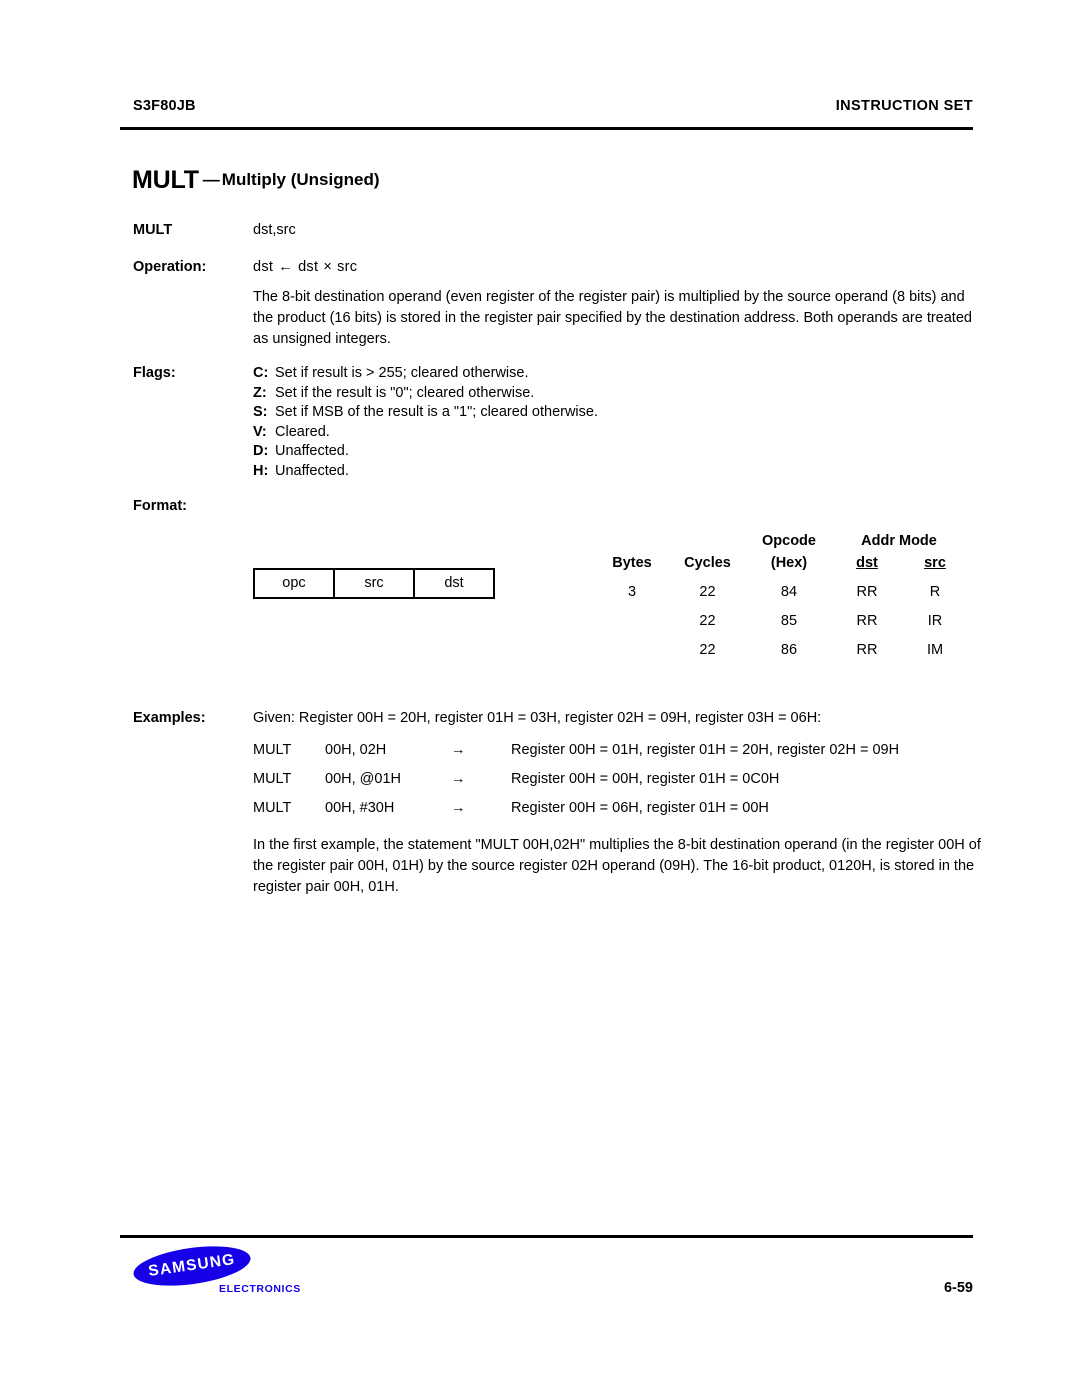  What do you see at coordinates (935, 563) in the screenshot?
I see `col-header-src: src` at bounding box center [935, 563].